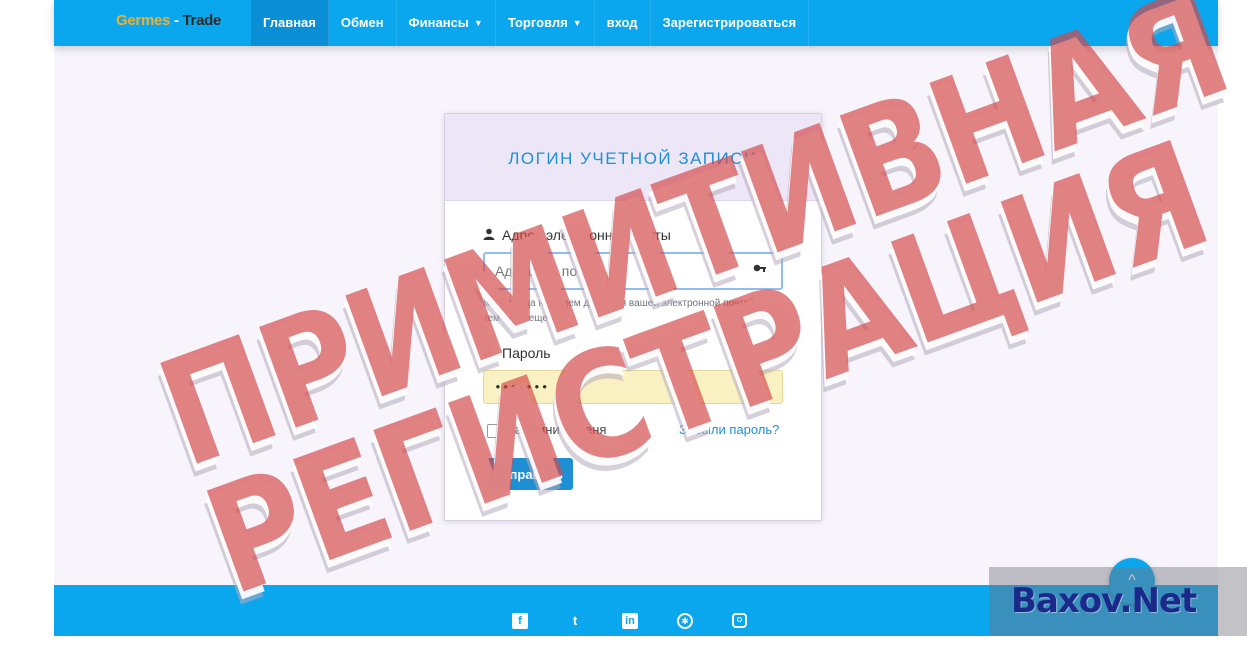 Image resolution: width=1247 pixels, height=661 pixels. Describe the element at coordinates (623, 23) in the screenshot. I see `nav-link-login: вход` at that location.